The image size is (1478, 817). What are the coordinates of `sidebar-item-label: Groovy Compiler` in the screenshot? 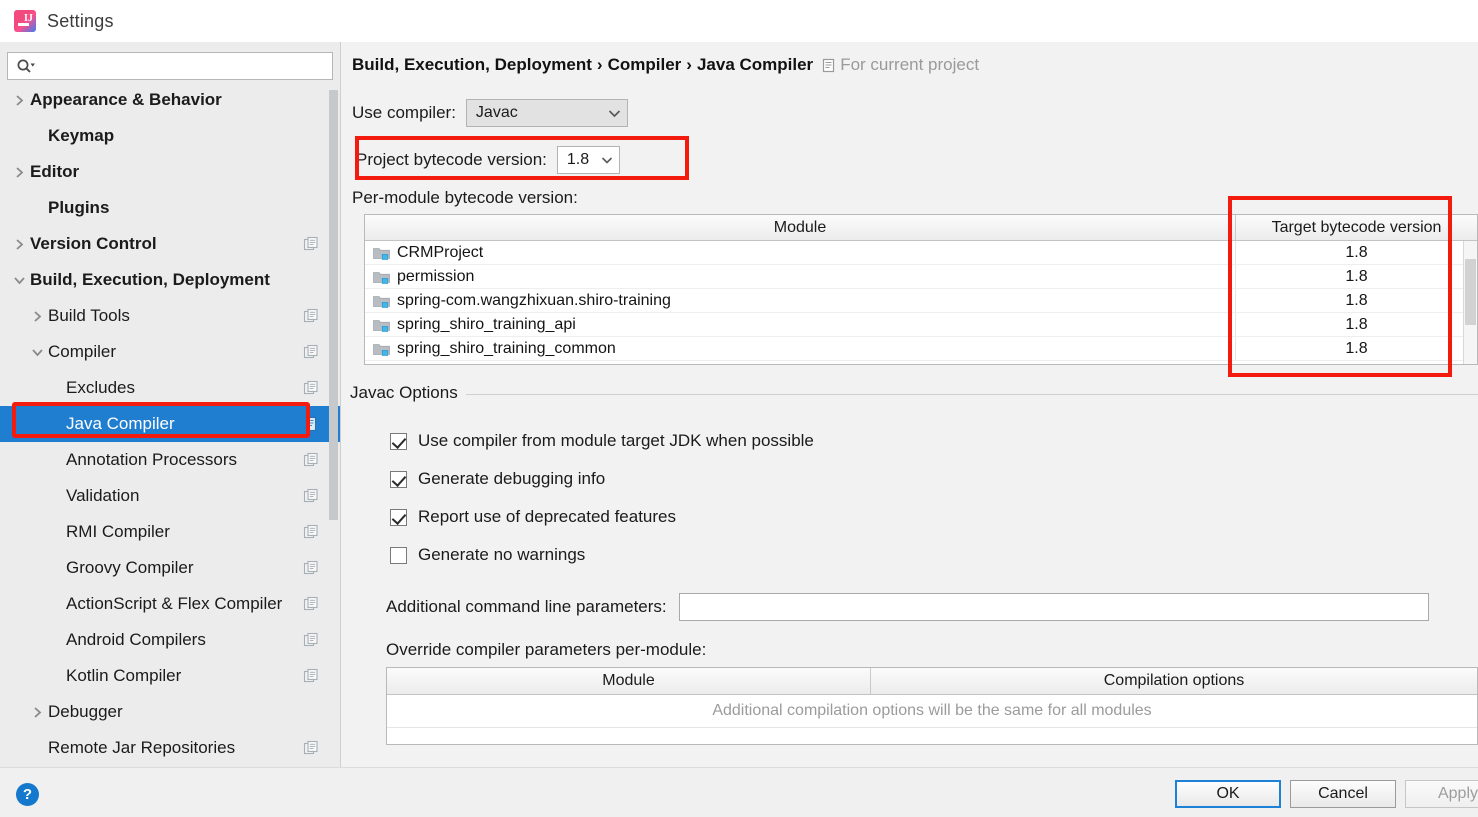 It's located at (130, 567).